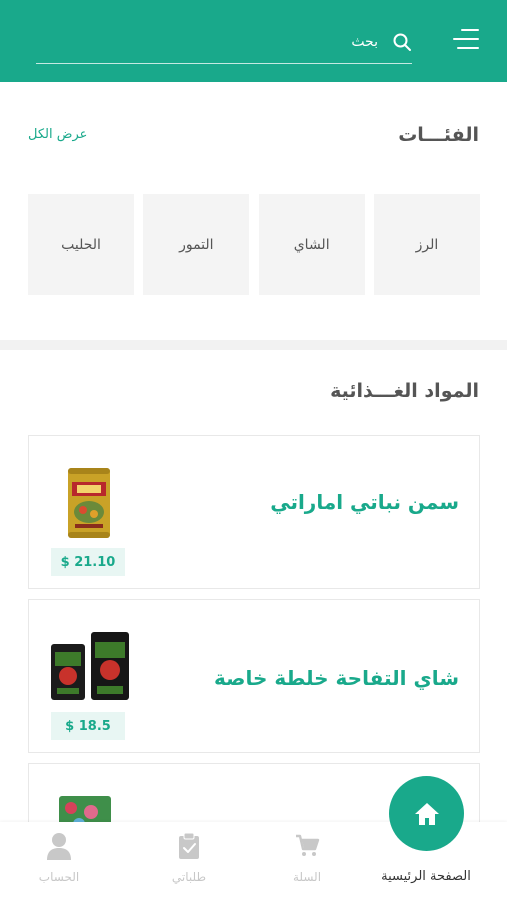 The height and width of the screenshot is (900, 507). I want to click on product-name: سمن نباتي اماراتي, so click(364, 502).